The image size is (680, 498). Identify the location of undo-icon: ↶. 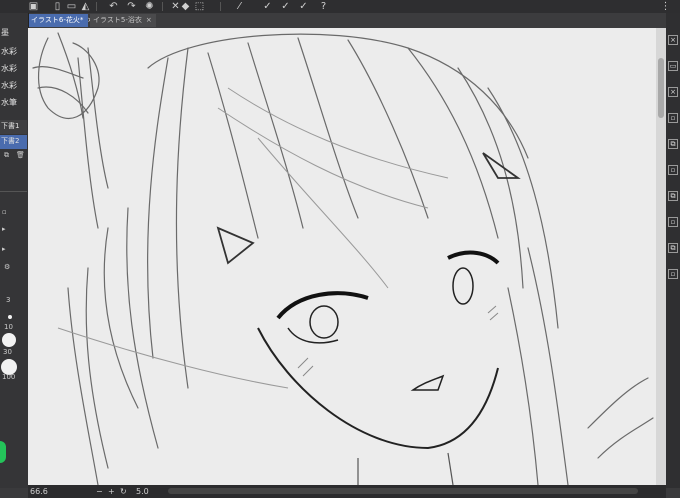
(113, 6).